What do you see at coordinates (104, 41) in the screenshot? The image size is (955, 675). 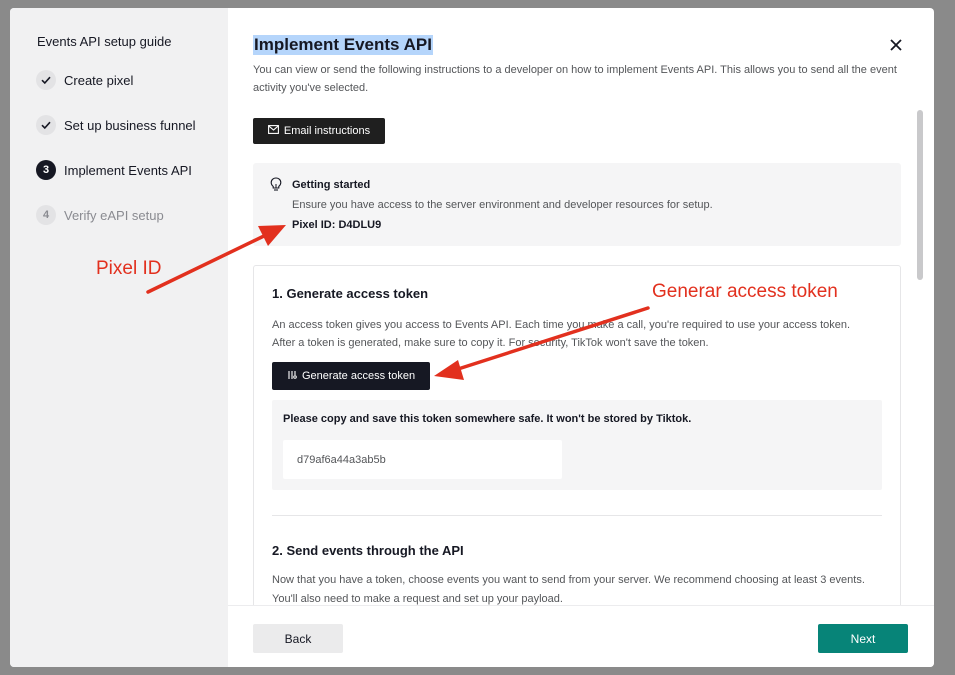 I see `sidebar-title: Events API setup guide` at bounding box center [104, 41].